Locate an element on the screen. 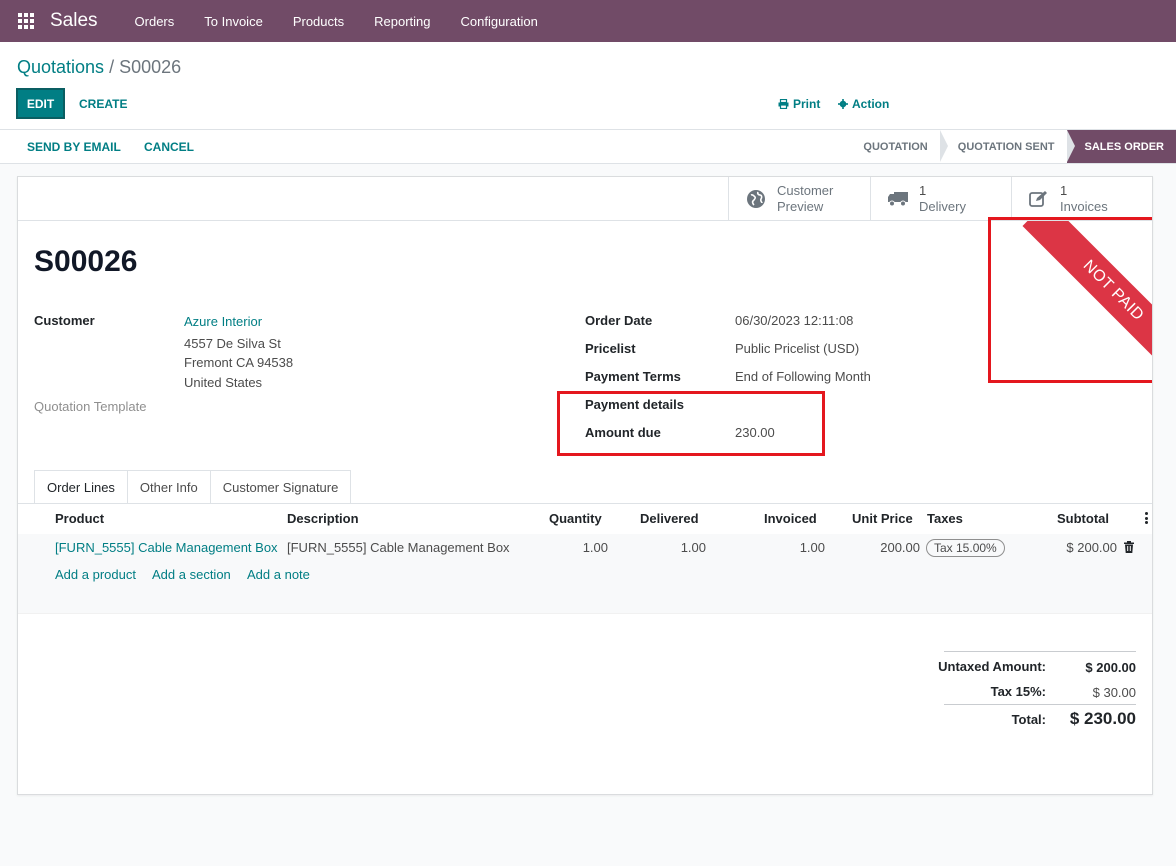  invoices-count: 1 is located at coordinates (1064, 190).